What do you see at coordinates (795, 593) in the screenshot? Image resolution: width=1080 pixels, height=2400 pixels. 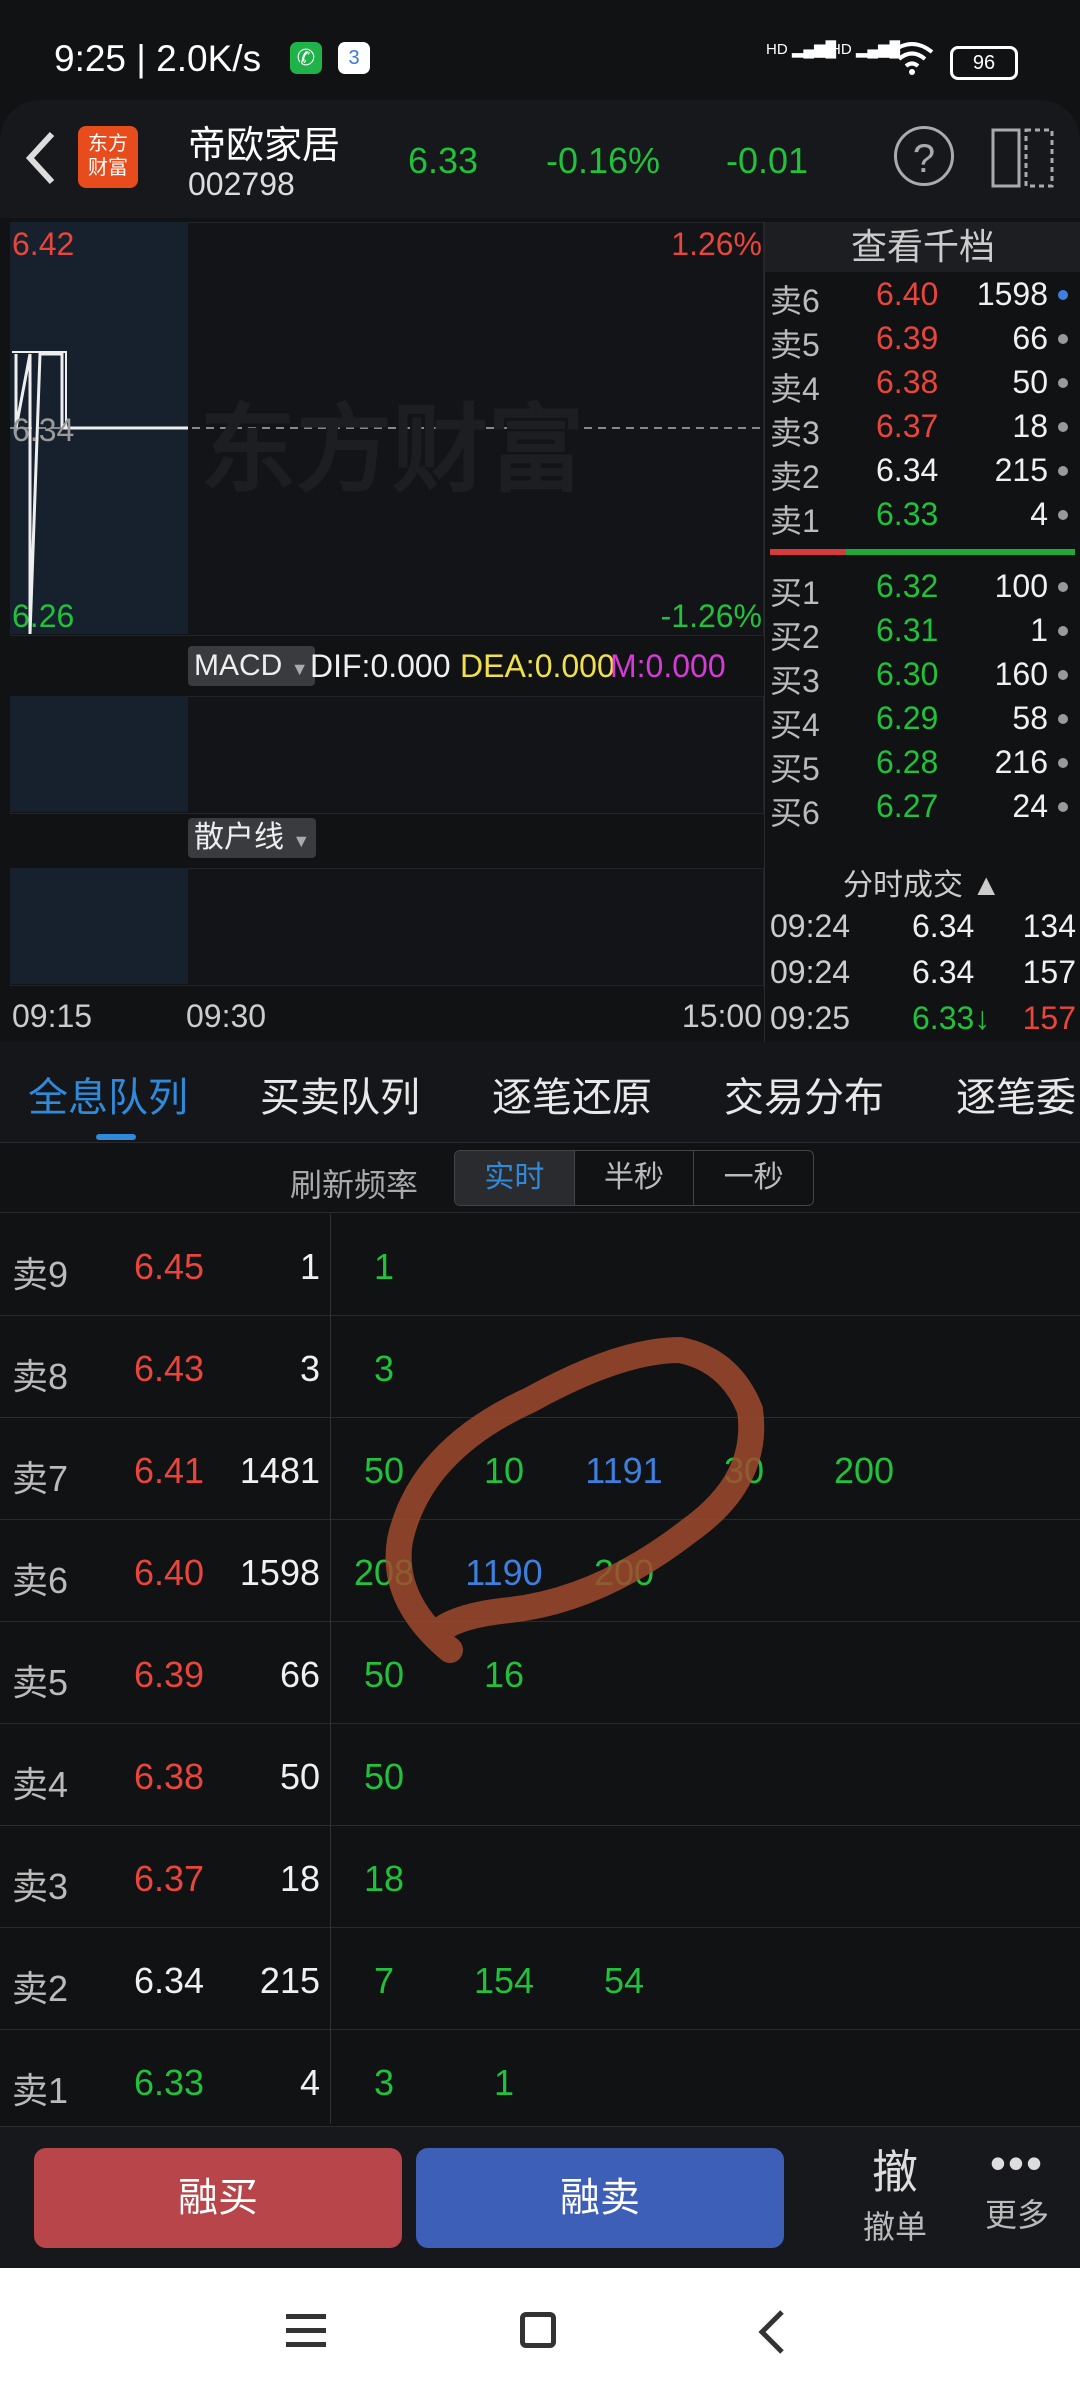 I see `bid-label: 买1` at bounding box center [795, 593].